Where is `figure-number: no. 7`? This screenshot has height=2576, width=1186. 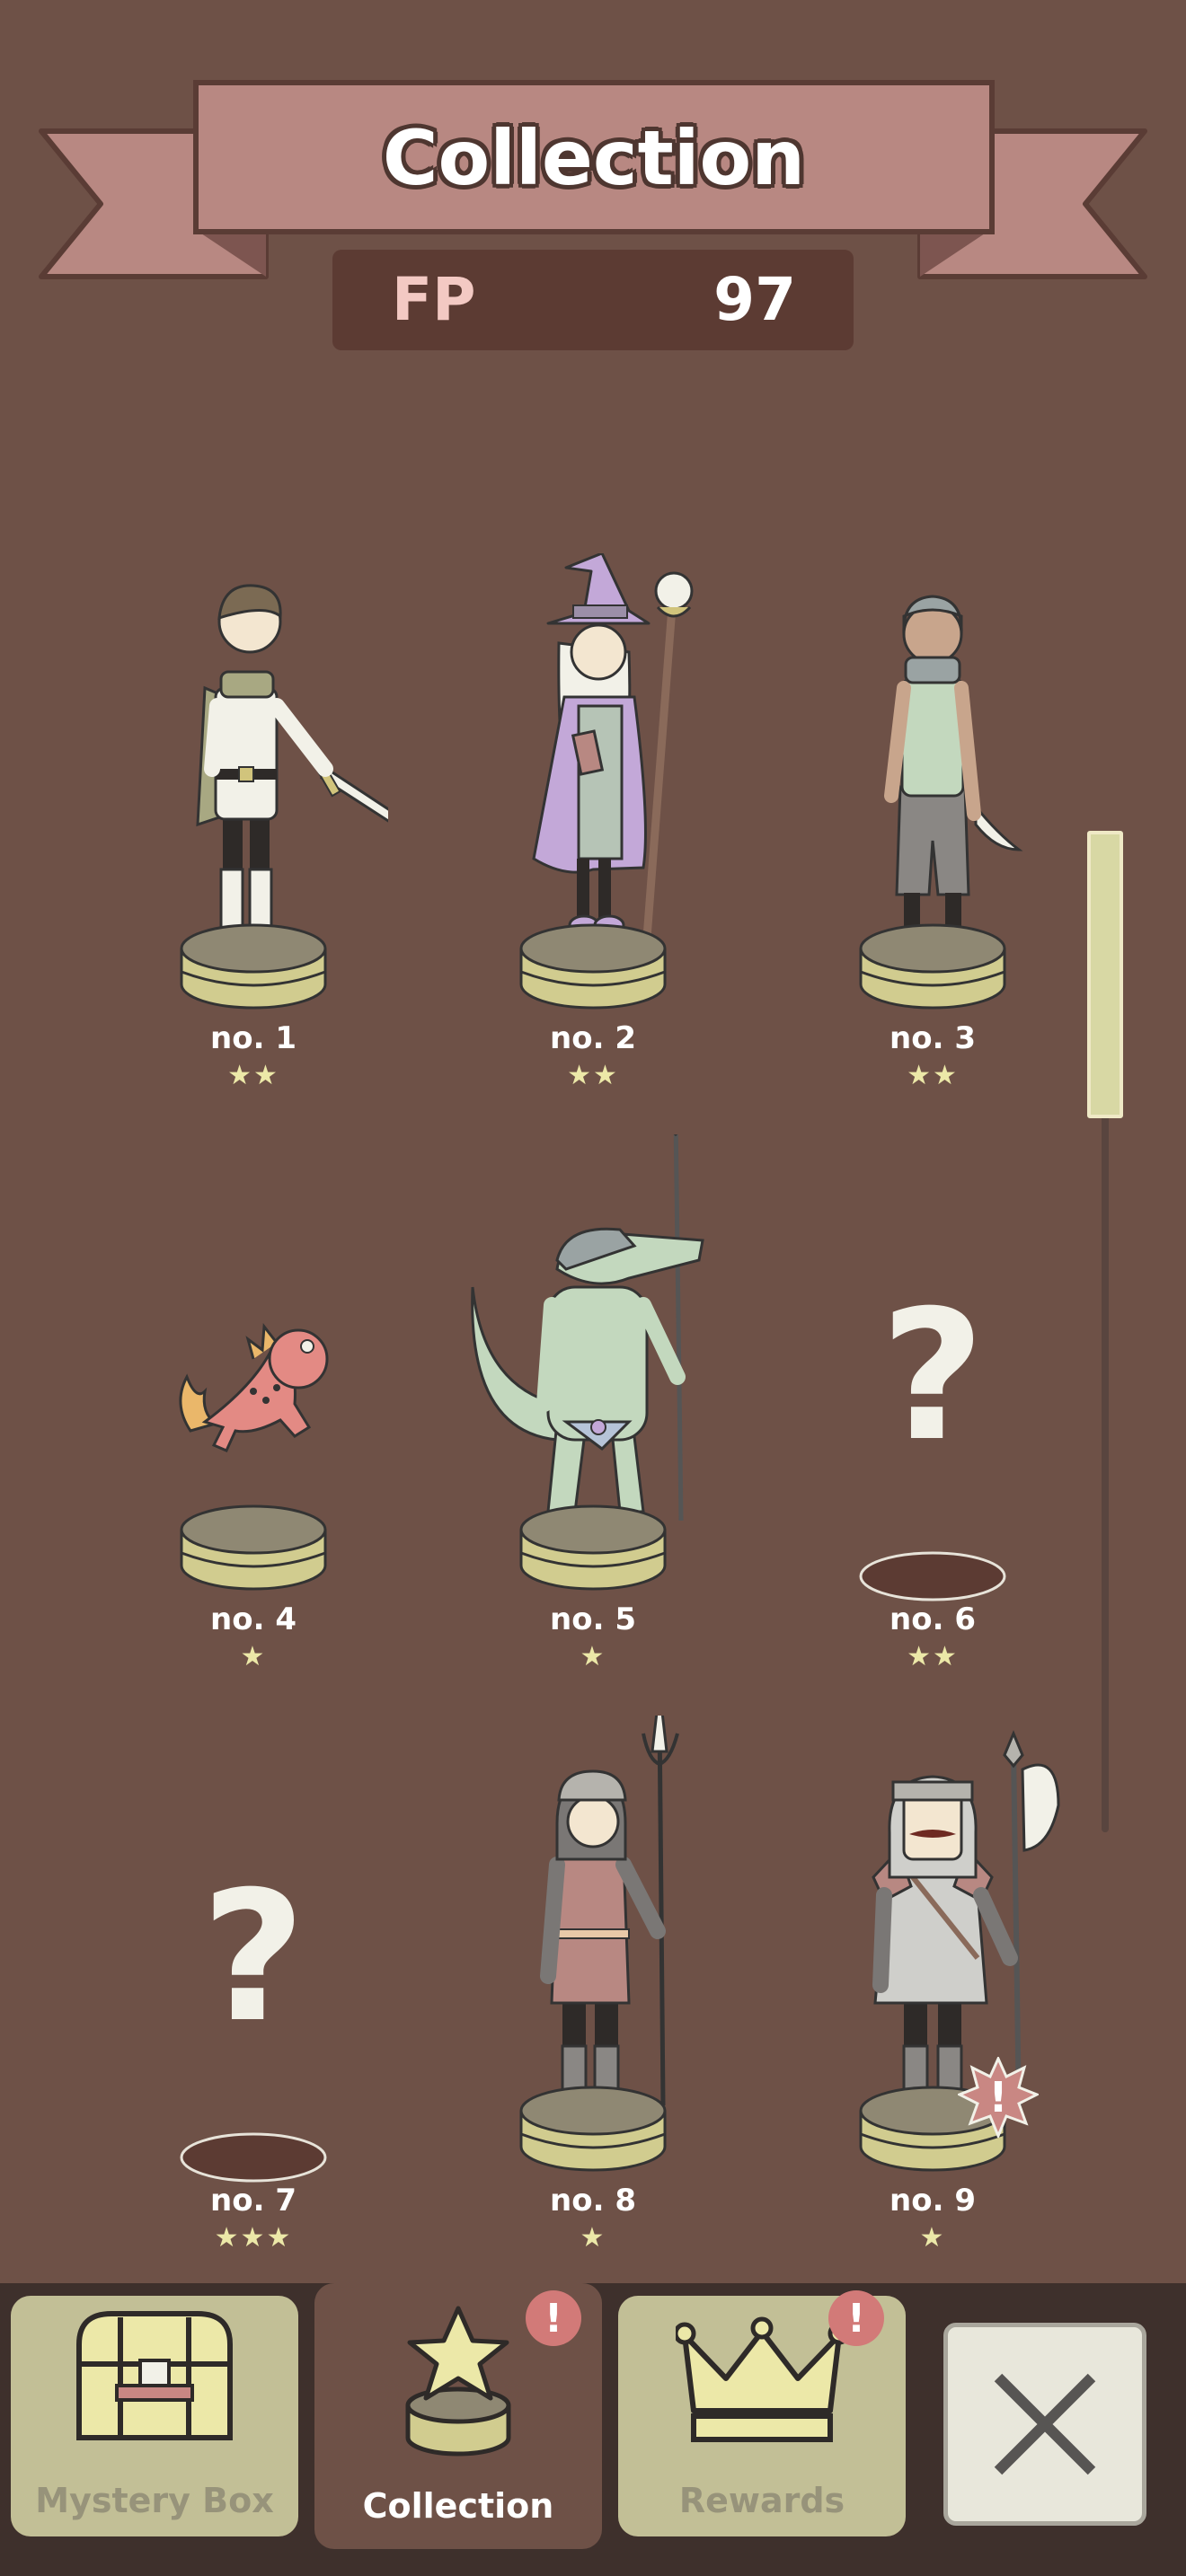
figure-number: no. 7 is located at coordinates (253, 2201).